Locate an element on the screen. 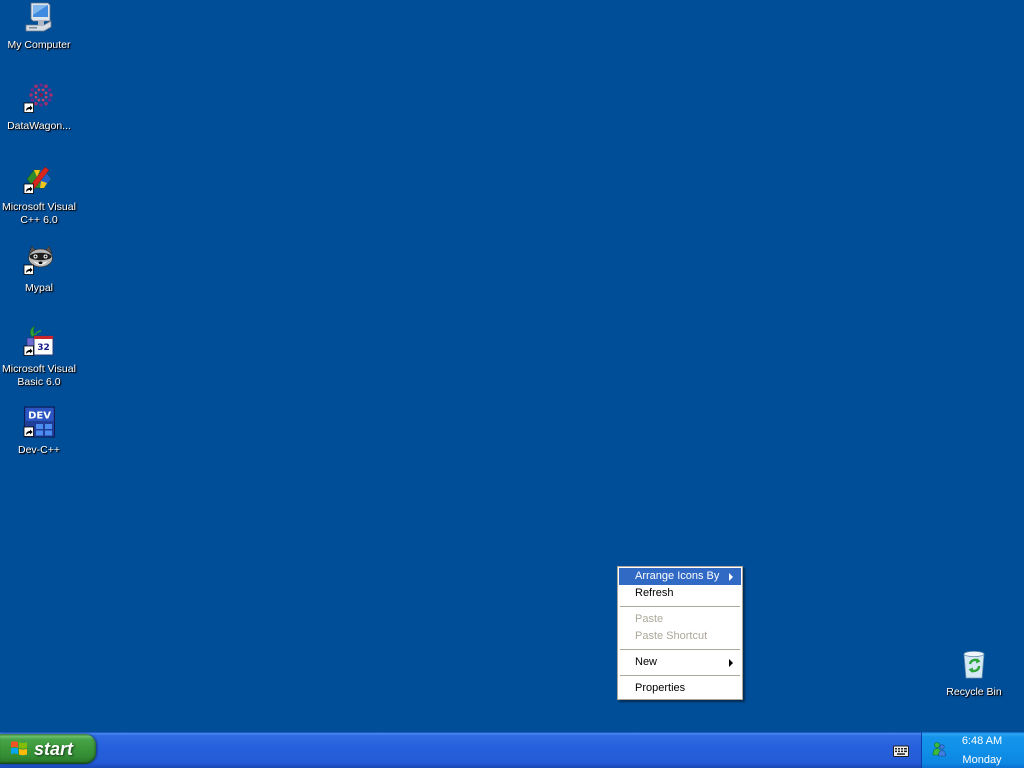  menu-item-label: Paste is located at coordinates (649, 619).